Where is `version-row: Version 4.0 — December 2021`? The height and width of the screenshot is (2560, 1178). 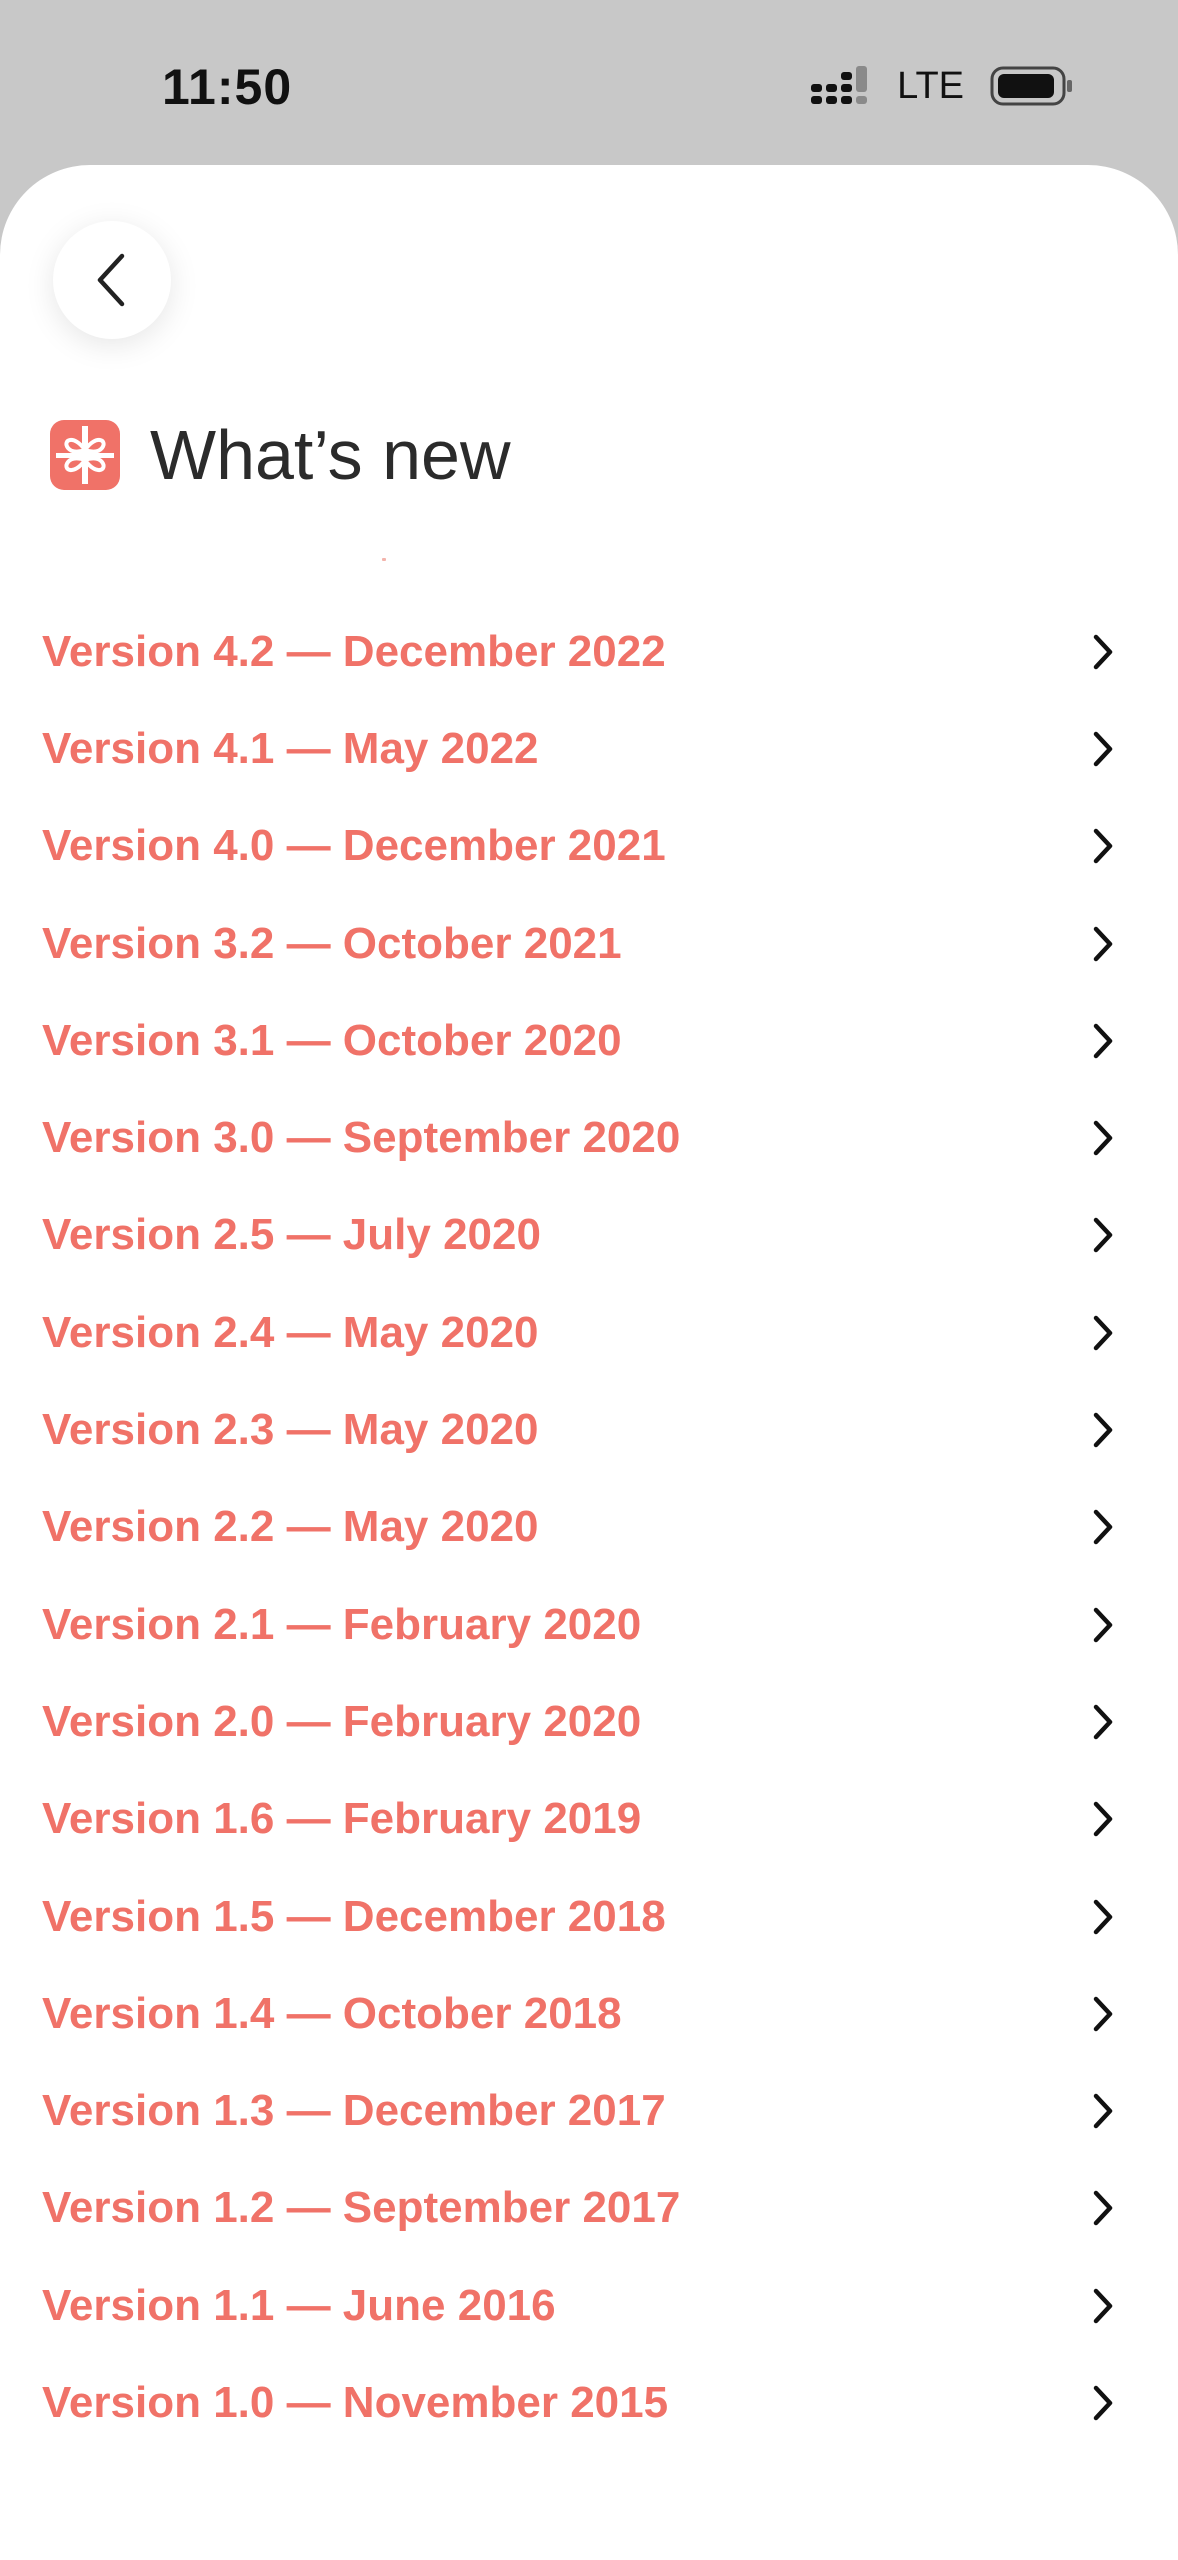 version-row: Version 4.0 — December 2021 is located at coordinates (589, 846).